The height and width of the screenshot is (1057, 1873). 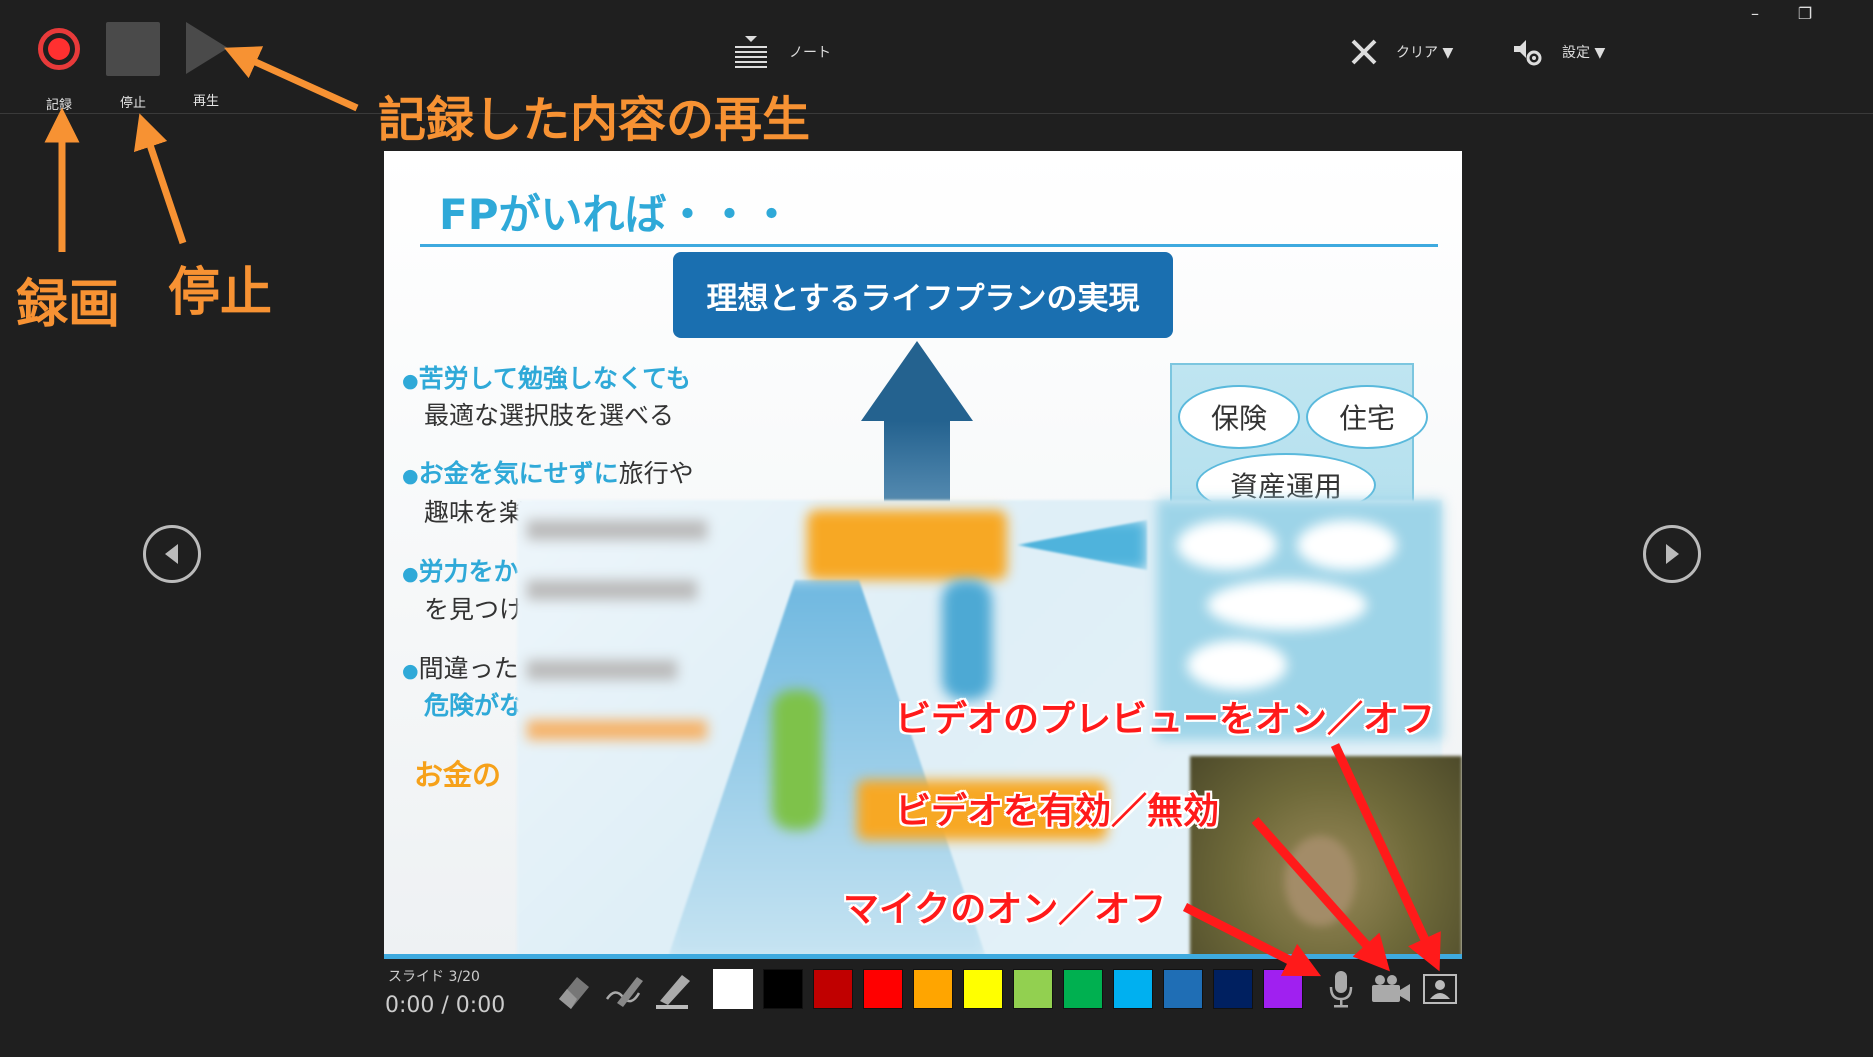 I want to click on minimize-button: –, so click(x=1755, y=15).